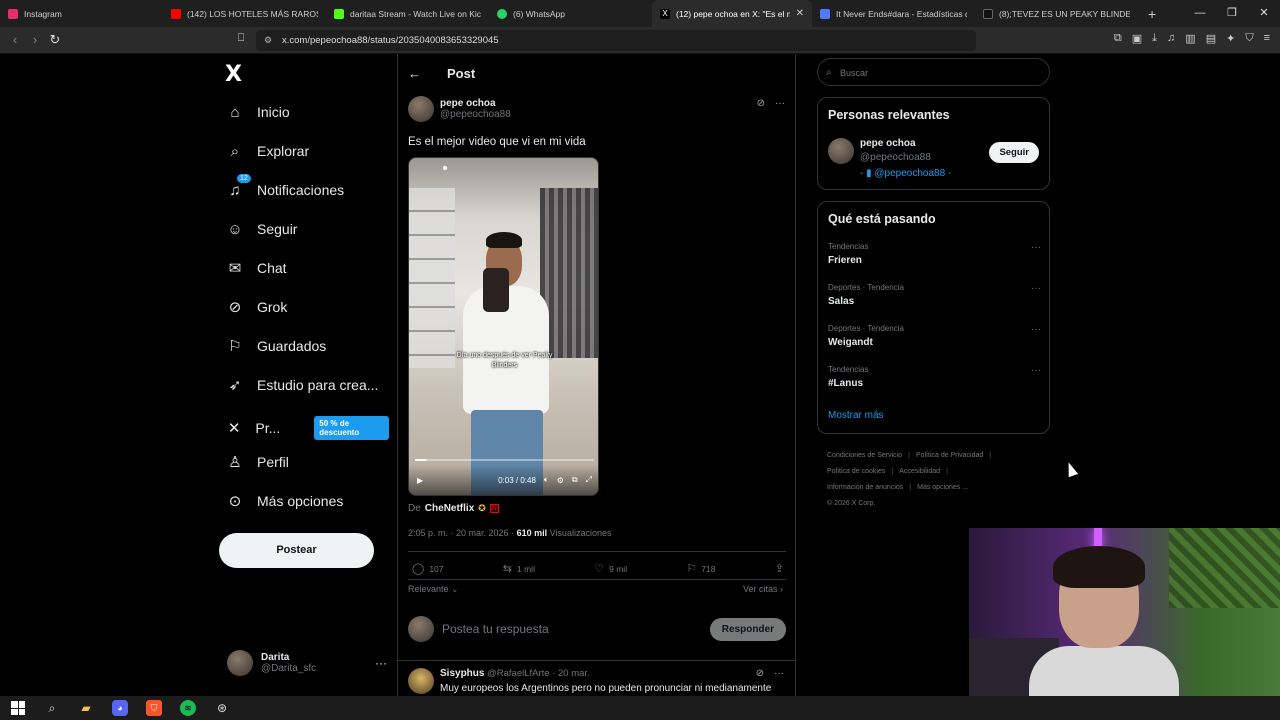 The width and height of the screenshot is (1280, 720). What do you see at coordinates (414, 73) in the screenshot?
I see `back-arrow-icon: ←` at bounding box center [414, 73].